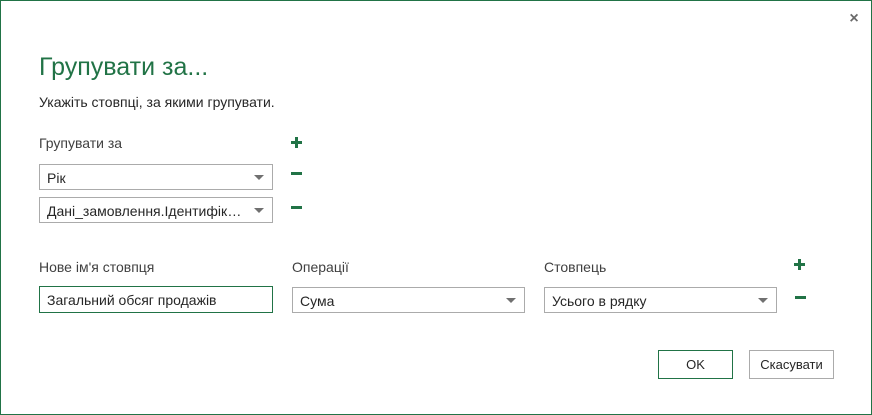 The image size is (872, 415). I want to click on dialog-subtitle: Укажіть стовпці, за якими групувати., so click(157, 102).